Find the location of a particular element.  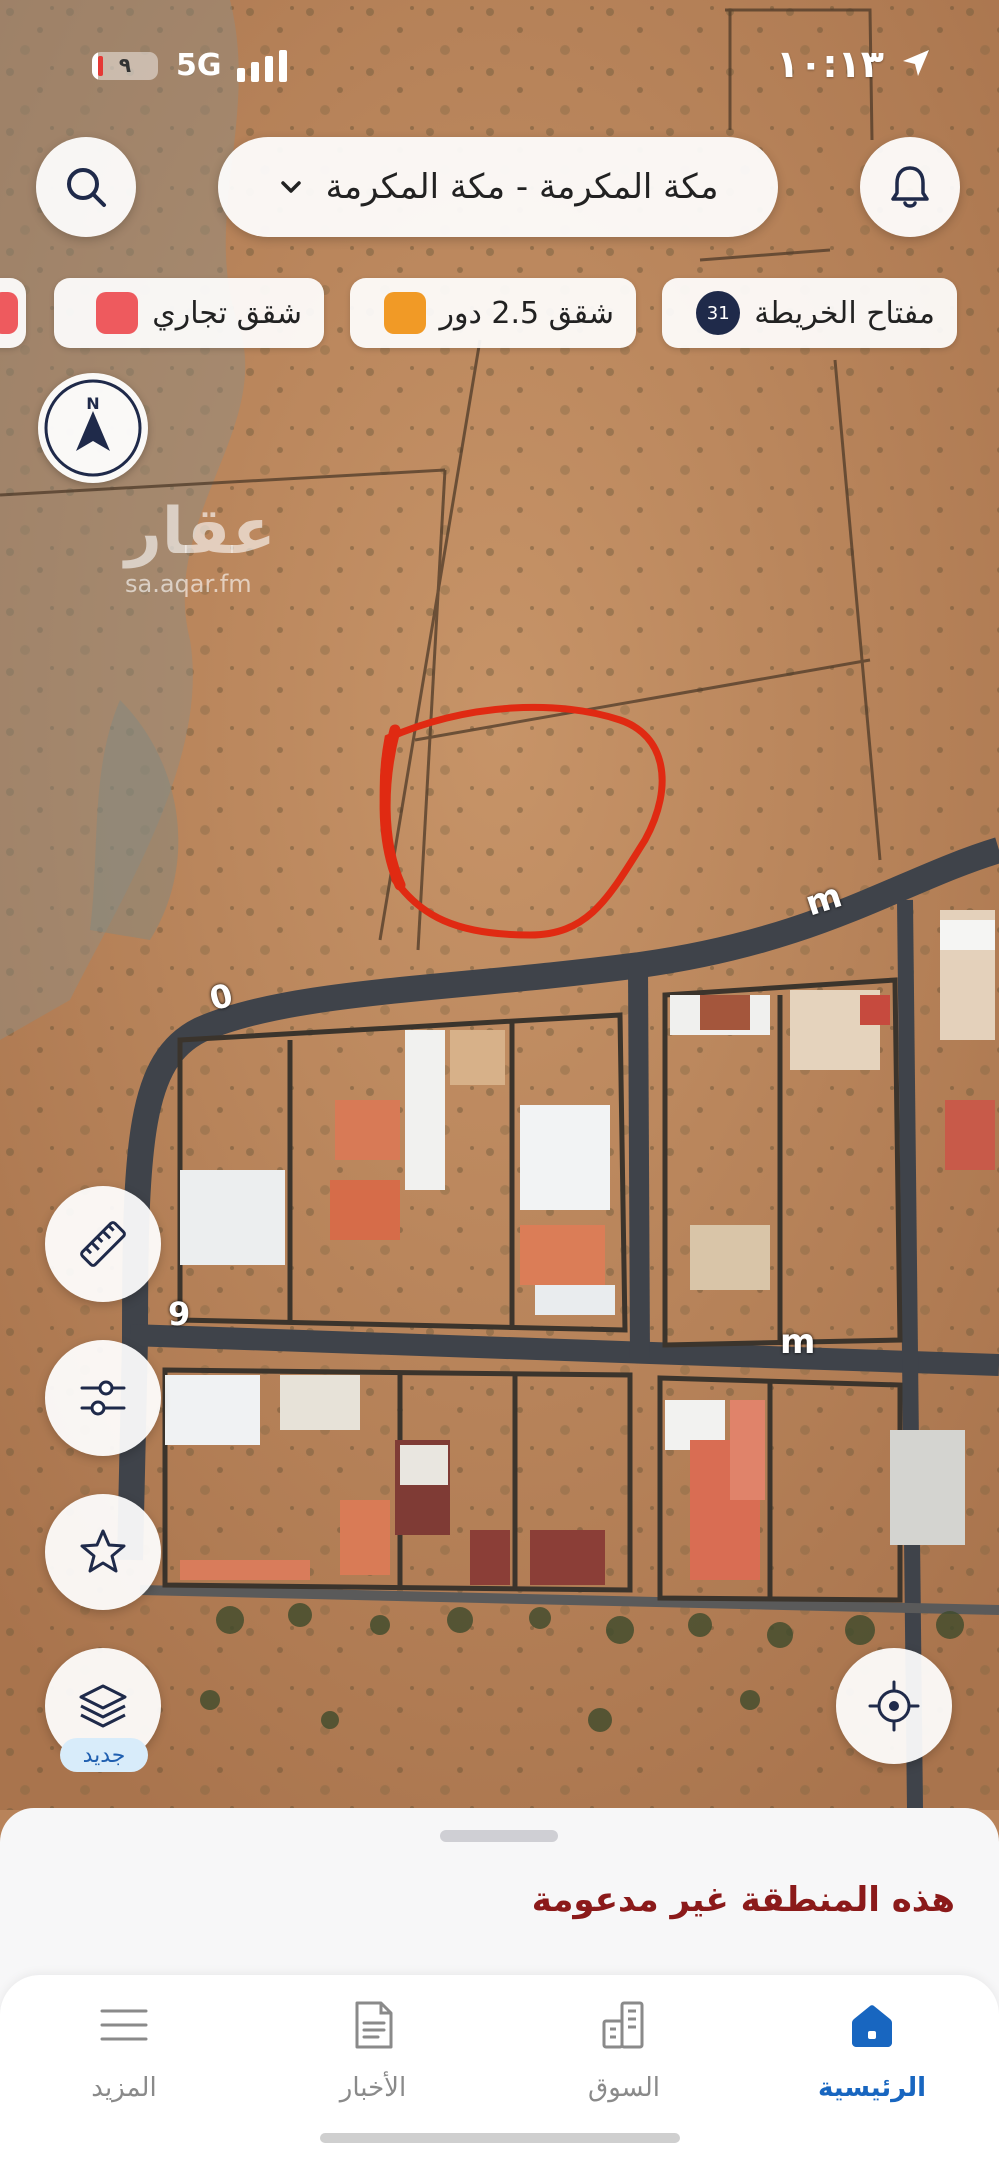

sheet-handle is located at coordinates (499, 1836).